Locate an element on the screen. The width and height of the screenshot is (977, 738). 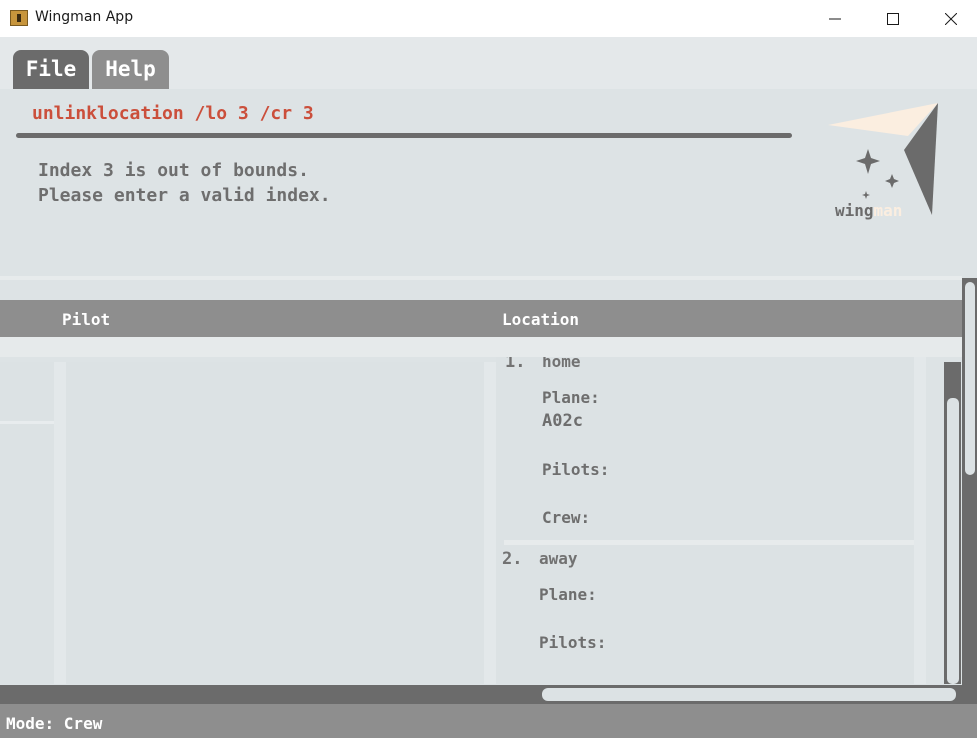
crew-label: Crew: is located at coordinates (566, 517).